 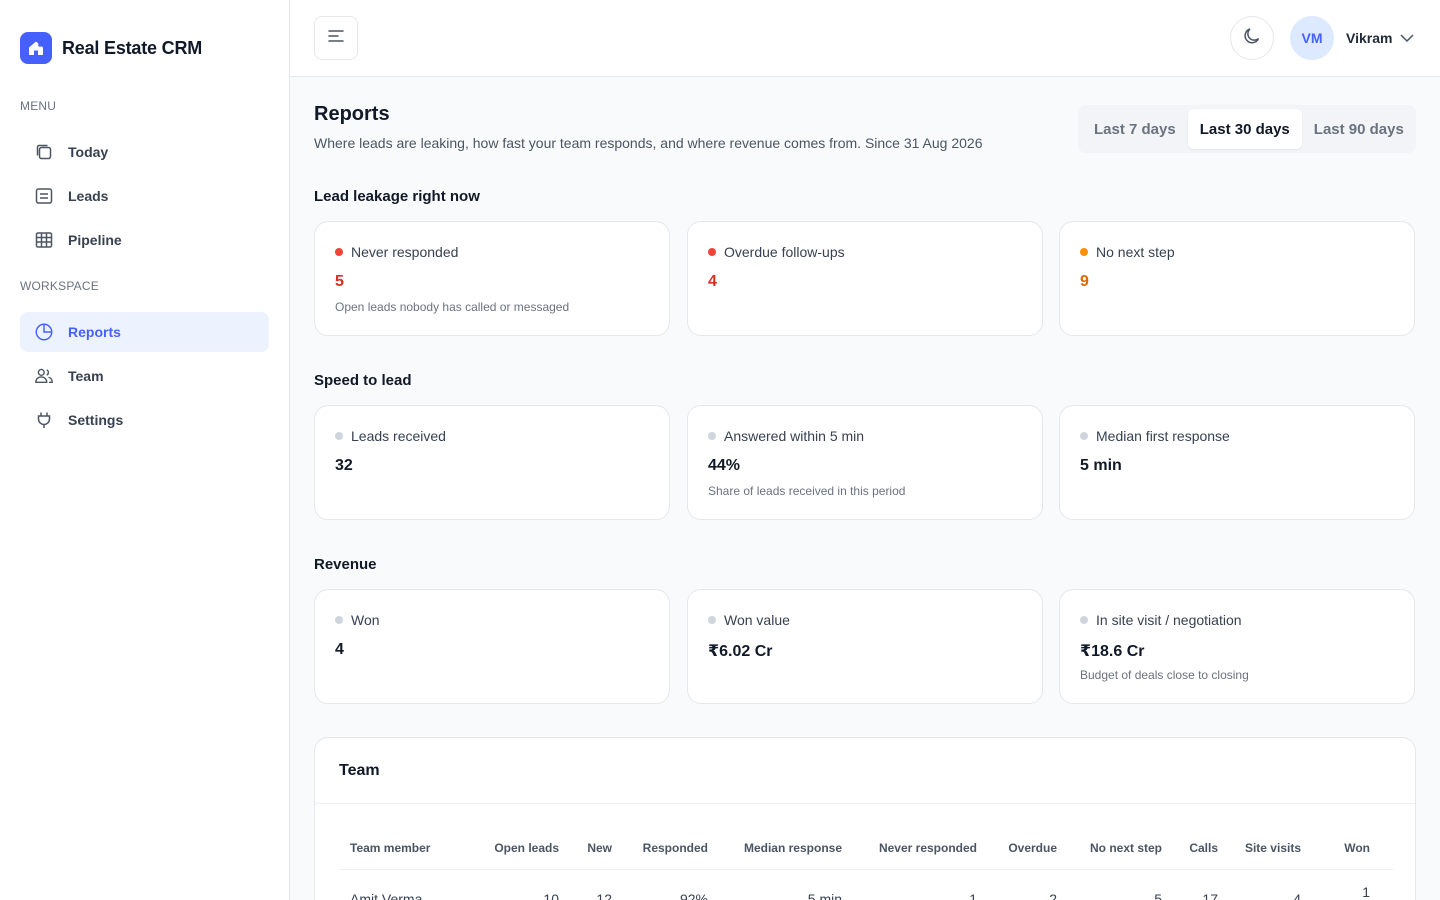 What do you see at coordinates (44, 152) in the screenshot?
I see `copy-icon` at bounding box center [44, 152].